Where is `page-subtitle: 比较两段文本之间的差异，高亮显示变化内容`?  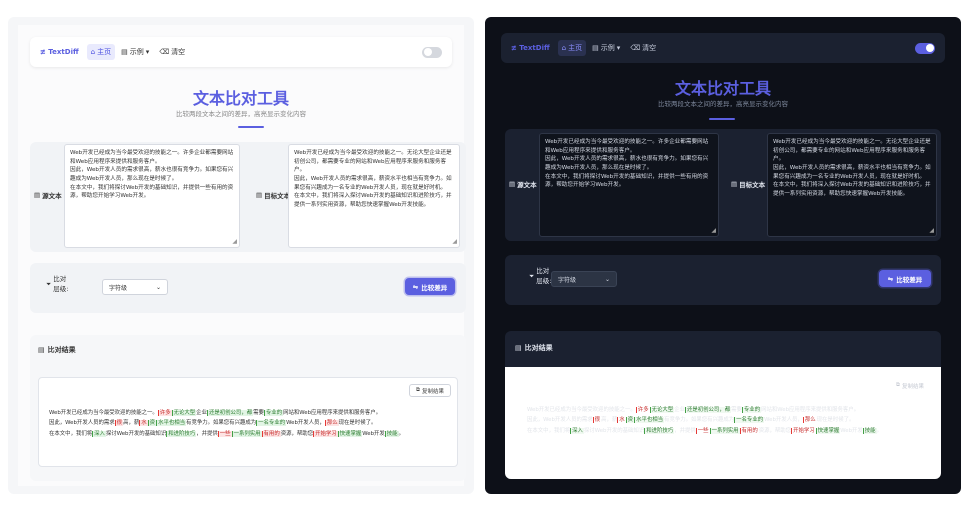
page-subtitle: 比较两段文本之间的差异，高亮显示变化内容 is located at coordinates (723, 104).